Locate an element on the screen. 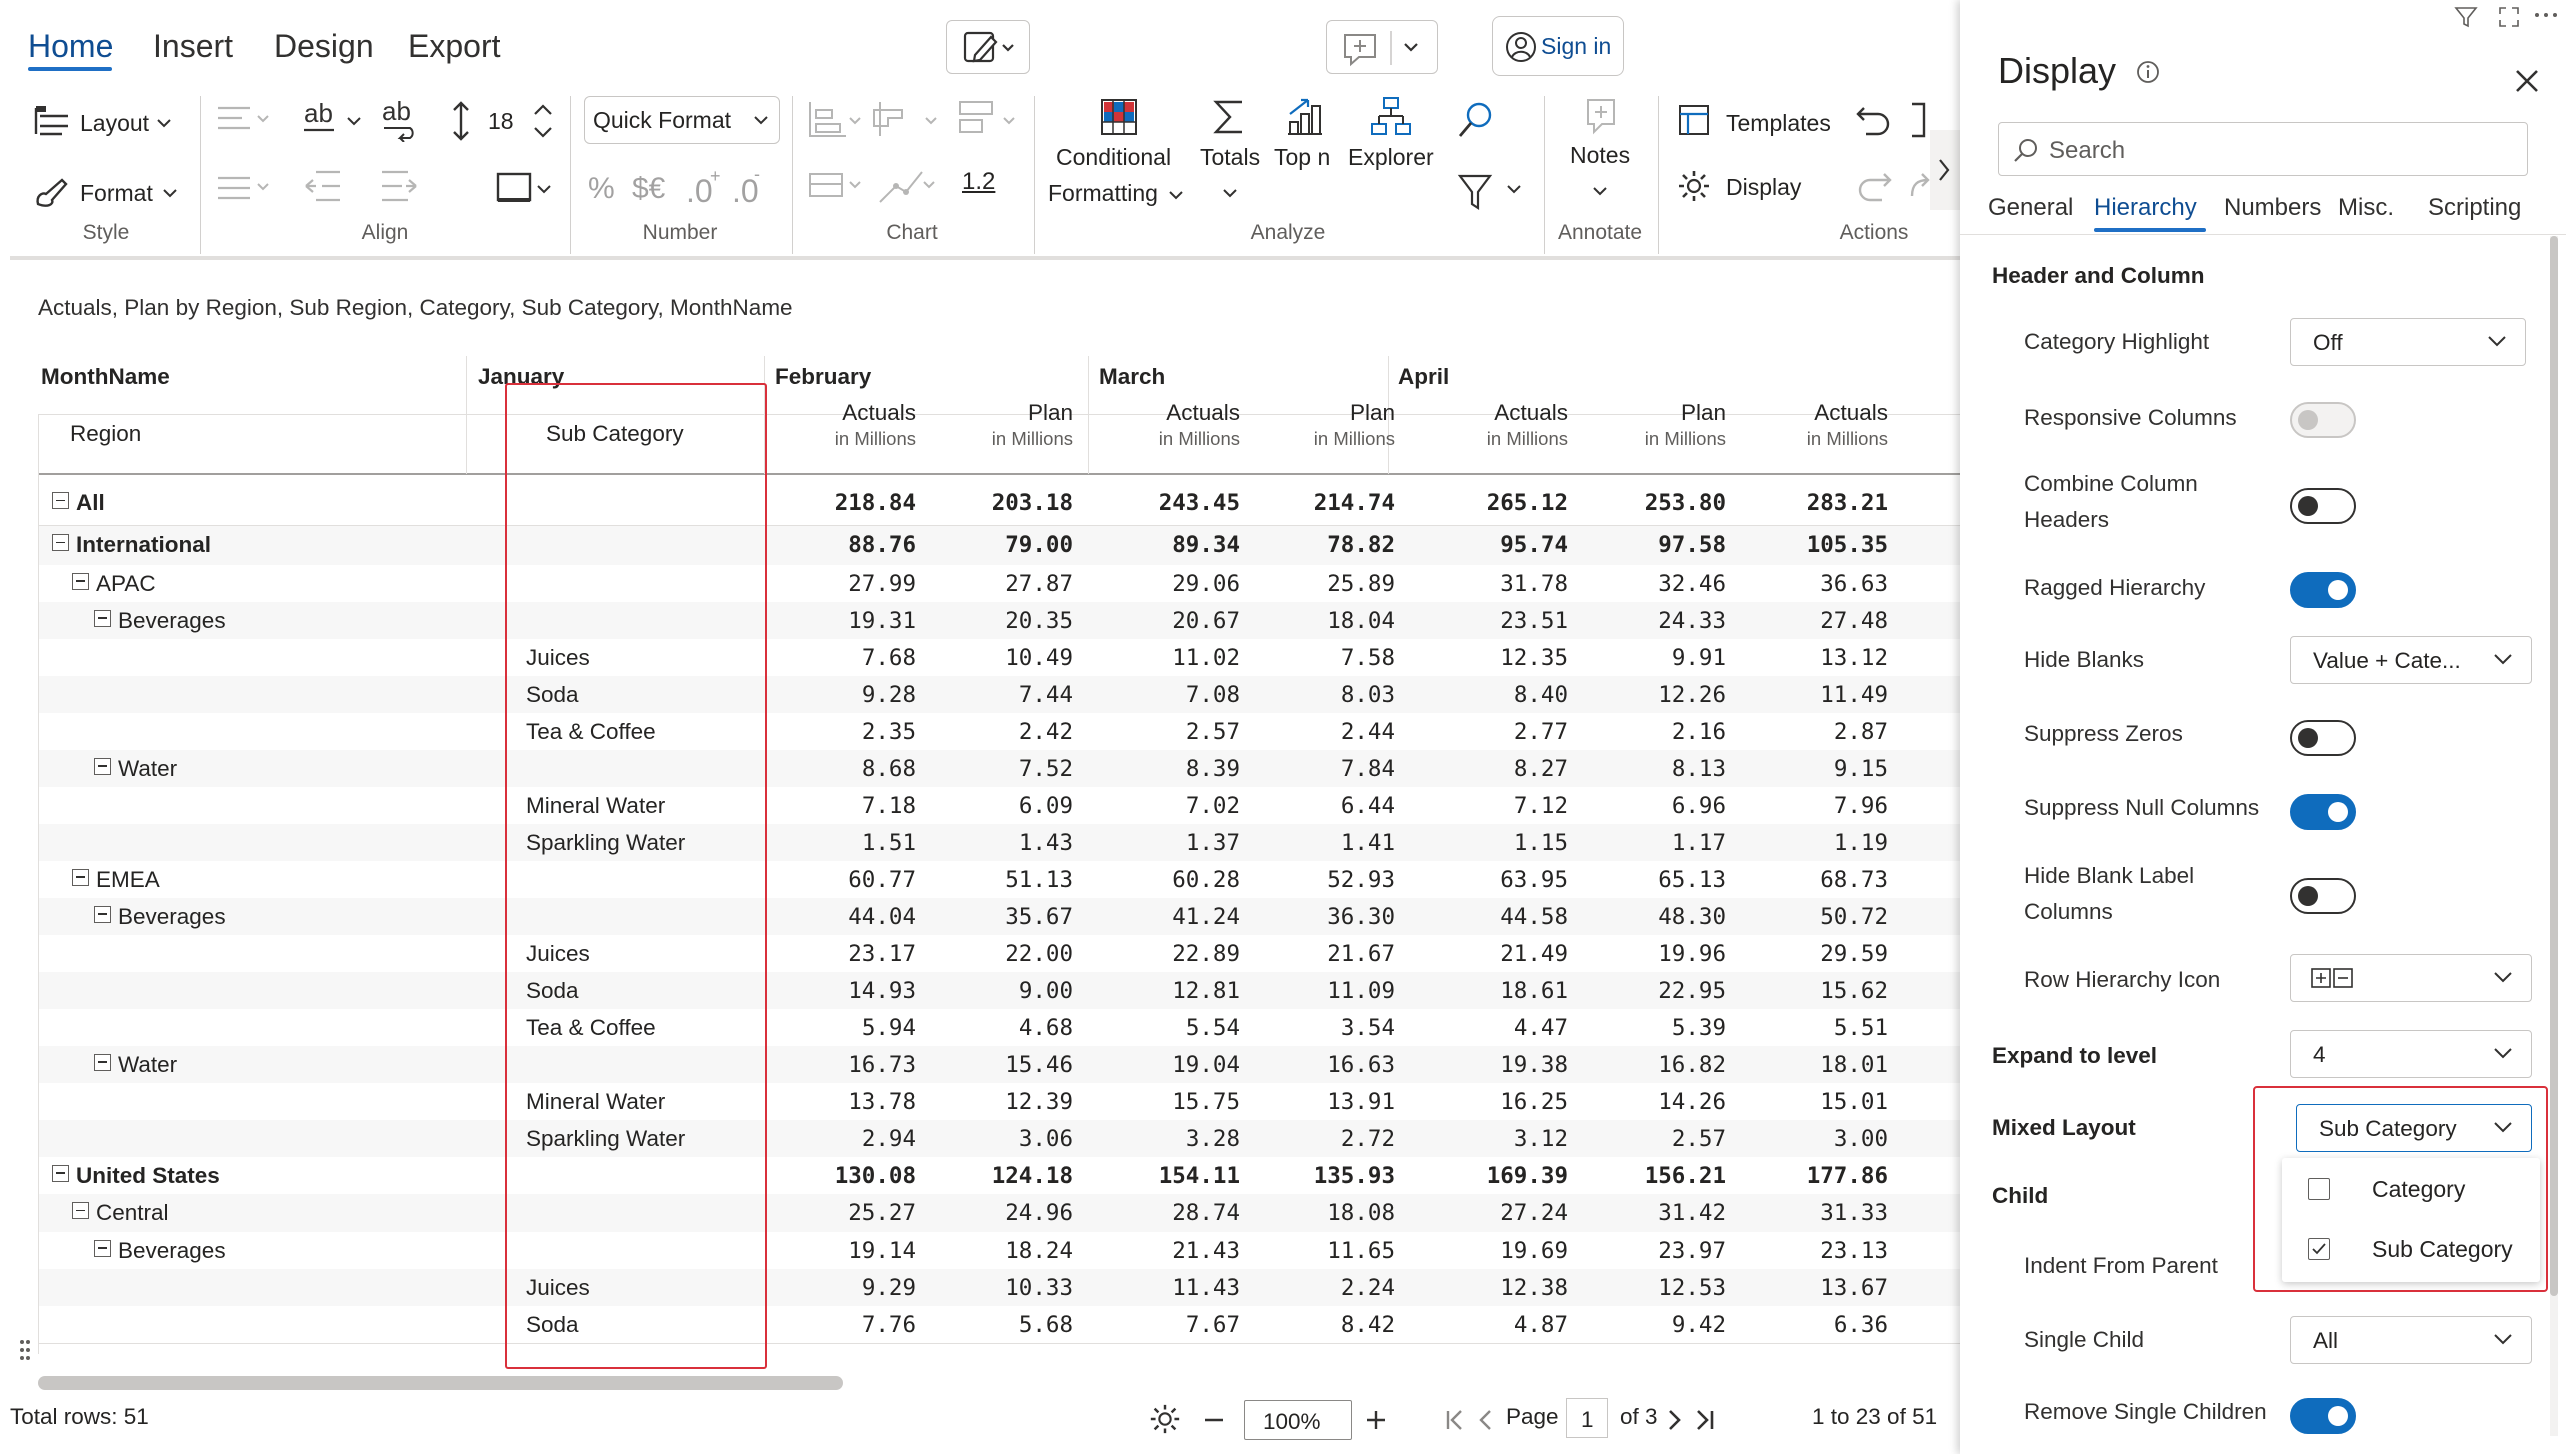 This screenshot has width=2566, height=1454. hide-blank-label-toggle is located at coordinates (2323, 896).